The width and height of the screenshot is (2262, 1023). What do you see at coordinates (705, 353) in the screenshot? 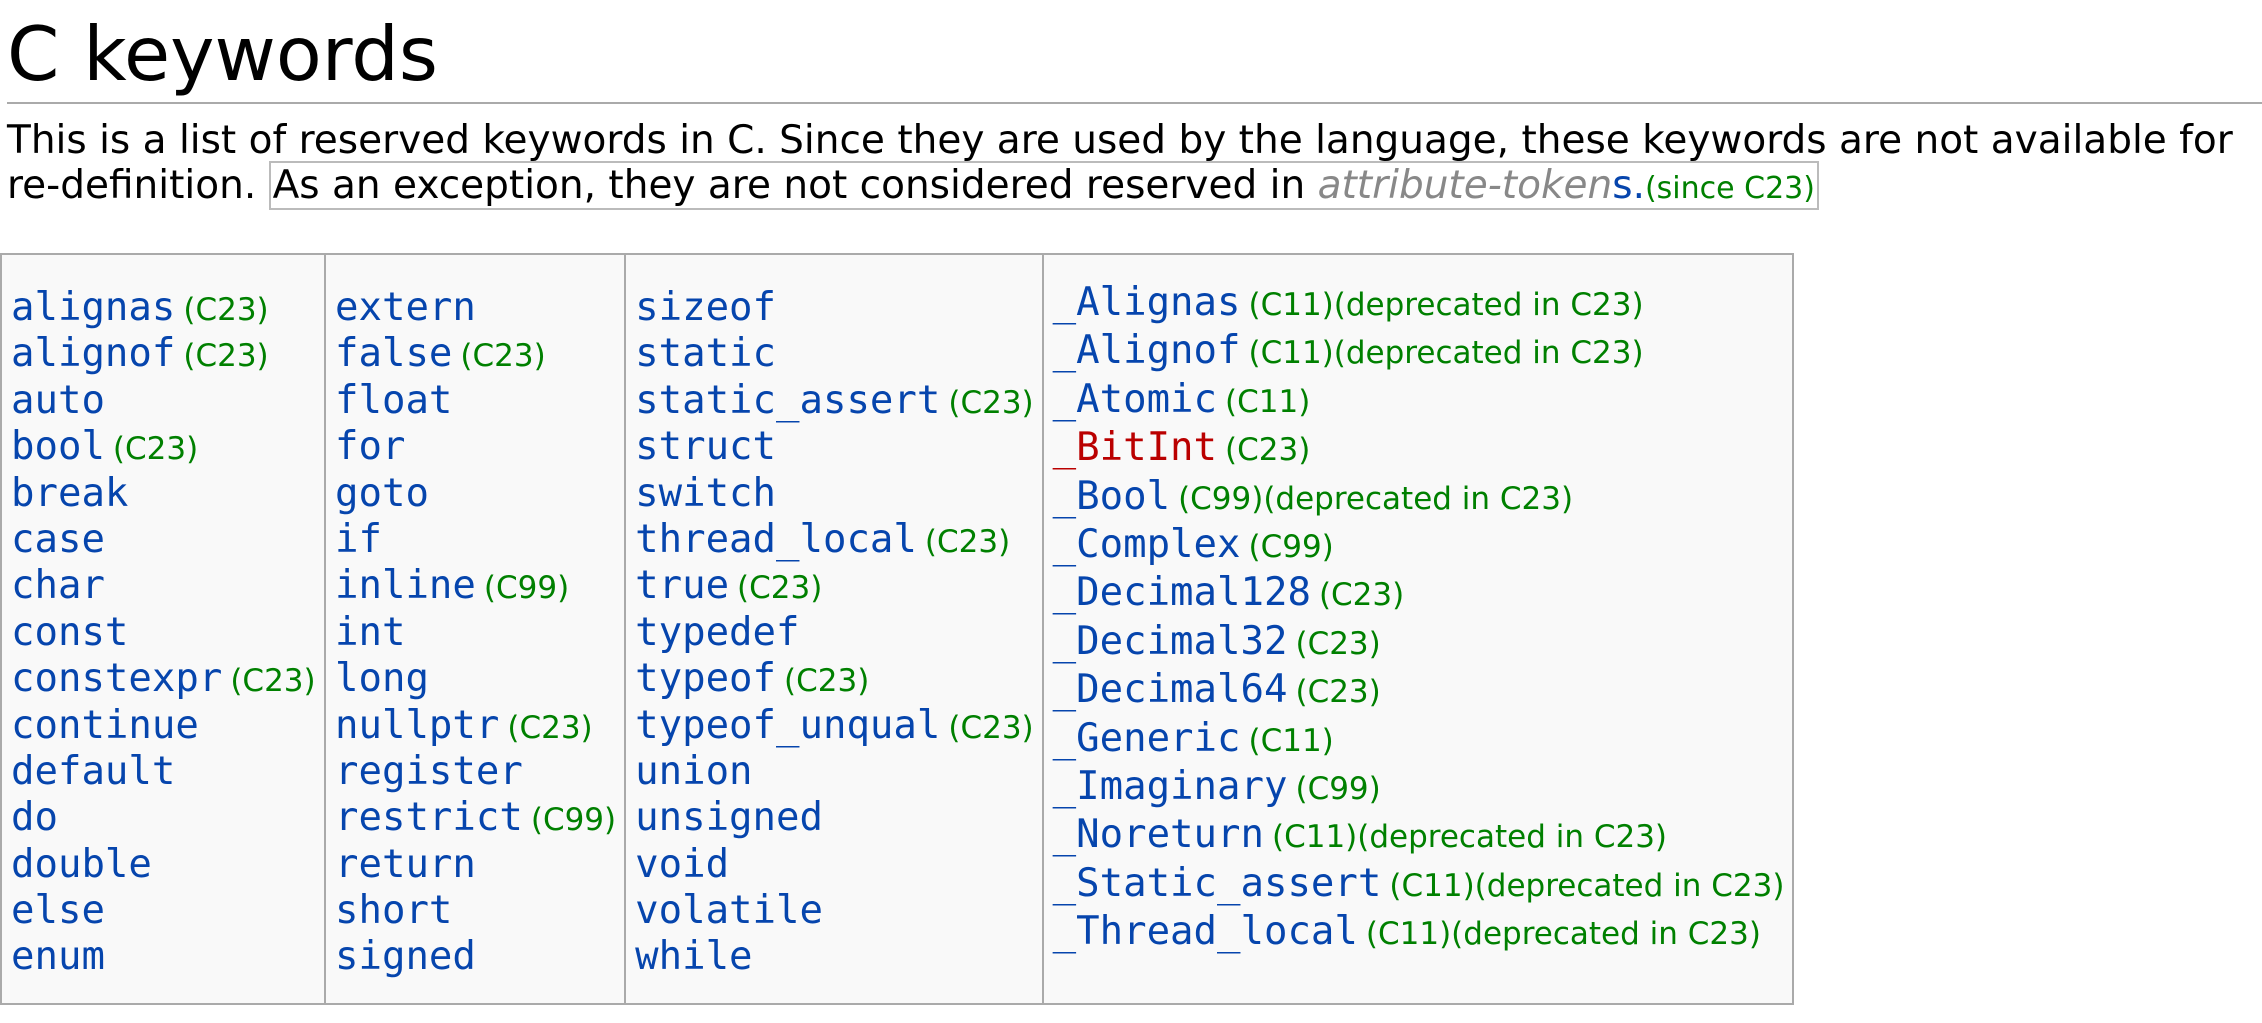
I see `keyword-link: static` at bounding box center [705, 353].